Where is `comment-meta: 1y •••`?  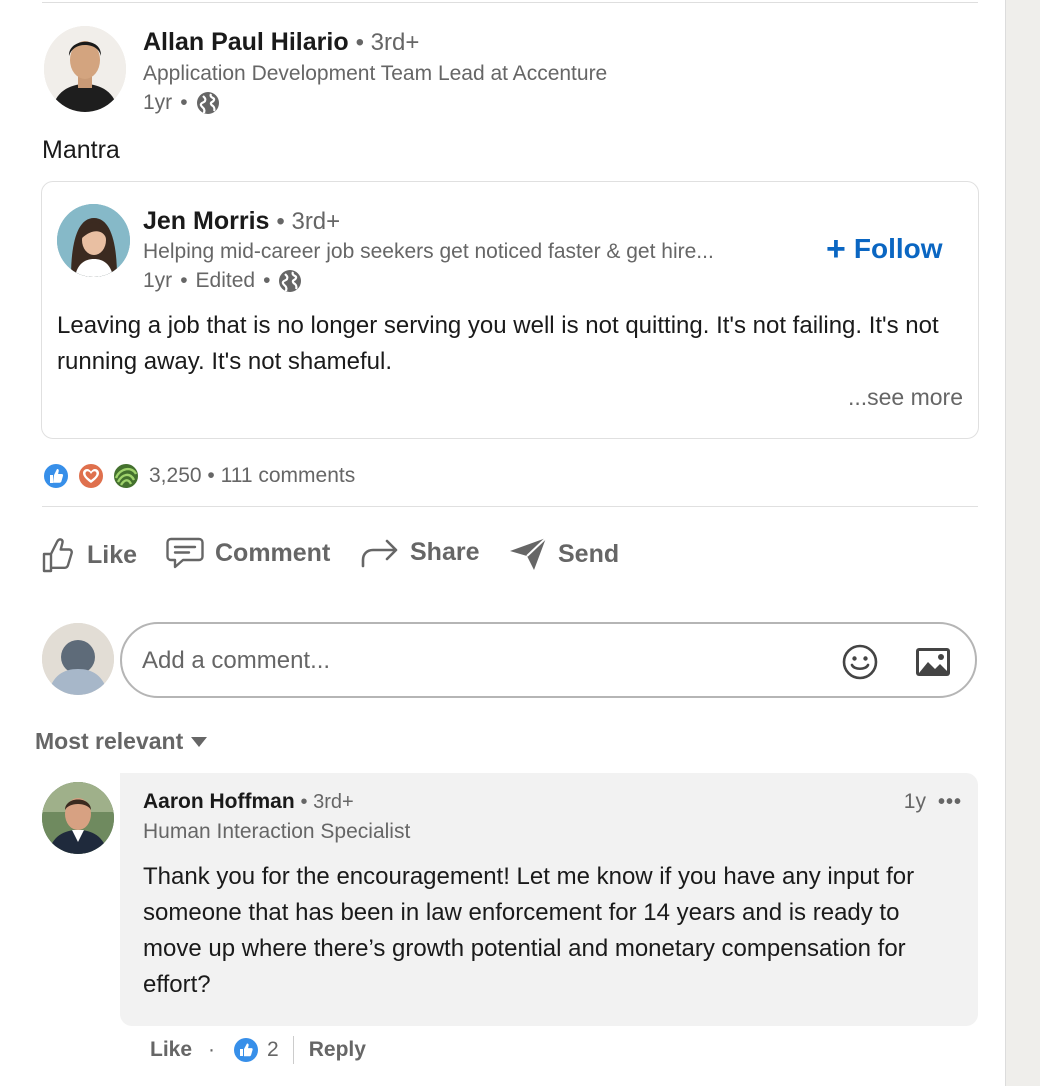 comment-meta: 1y ••• is located at coordinates (933, 802).